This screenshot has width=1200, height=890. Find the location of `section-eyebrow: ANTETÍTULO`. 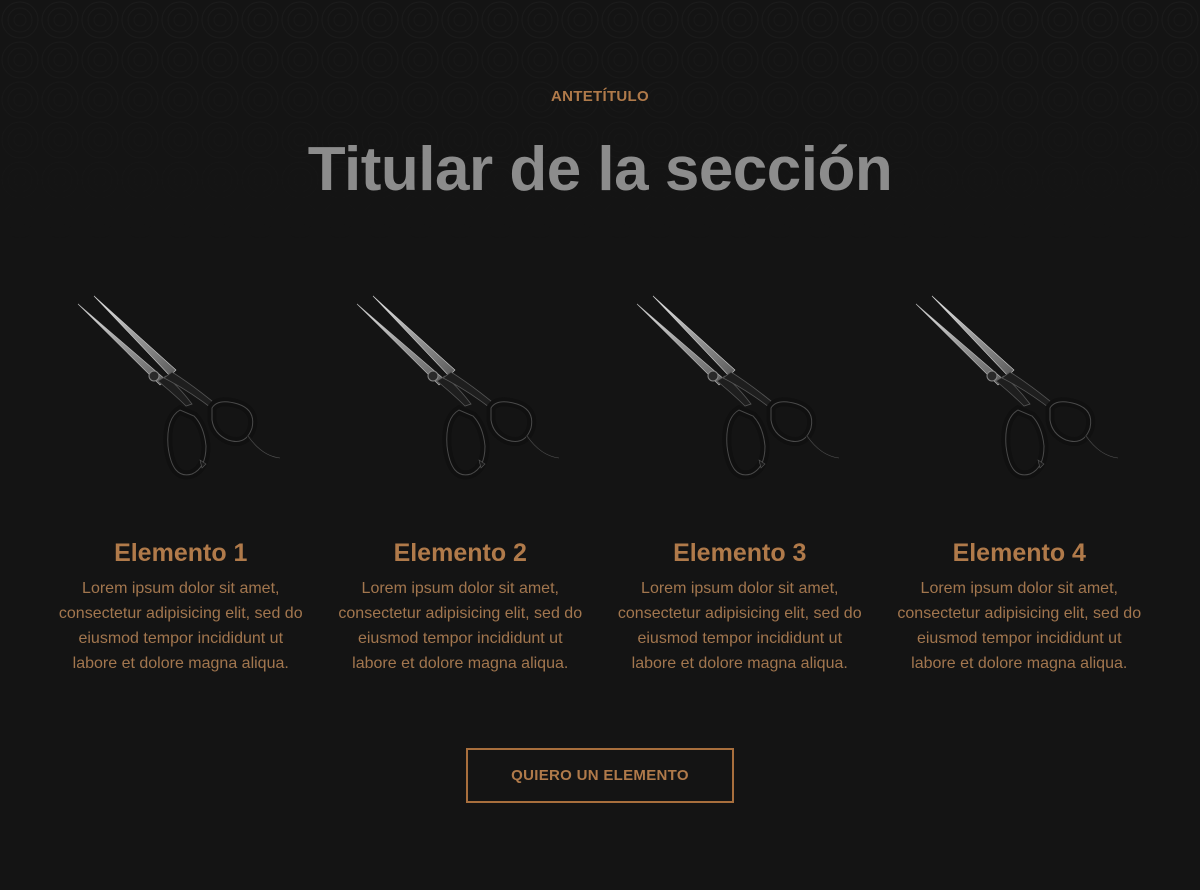

section-eyebrow: ANTETÍTULO is located at coordinates (600, 96).